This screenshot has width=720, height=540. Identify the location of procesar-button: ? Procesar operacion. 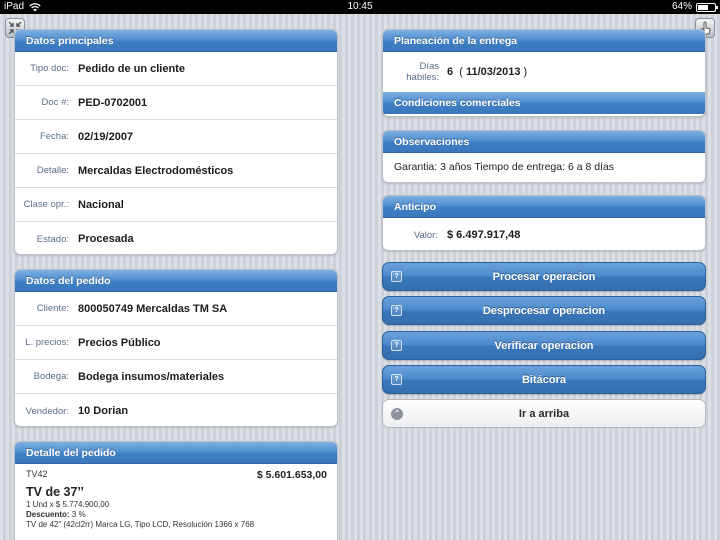
(544, 276).